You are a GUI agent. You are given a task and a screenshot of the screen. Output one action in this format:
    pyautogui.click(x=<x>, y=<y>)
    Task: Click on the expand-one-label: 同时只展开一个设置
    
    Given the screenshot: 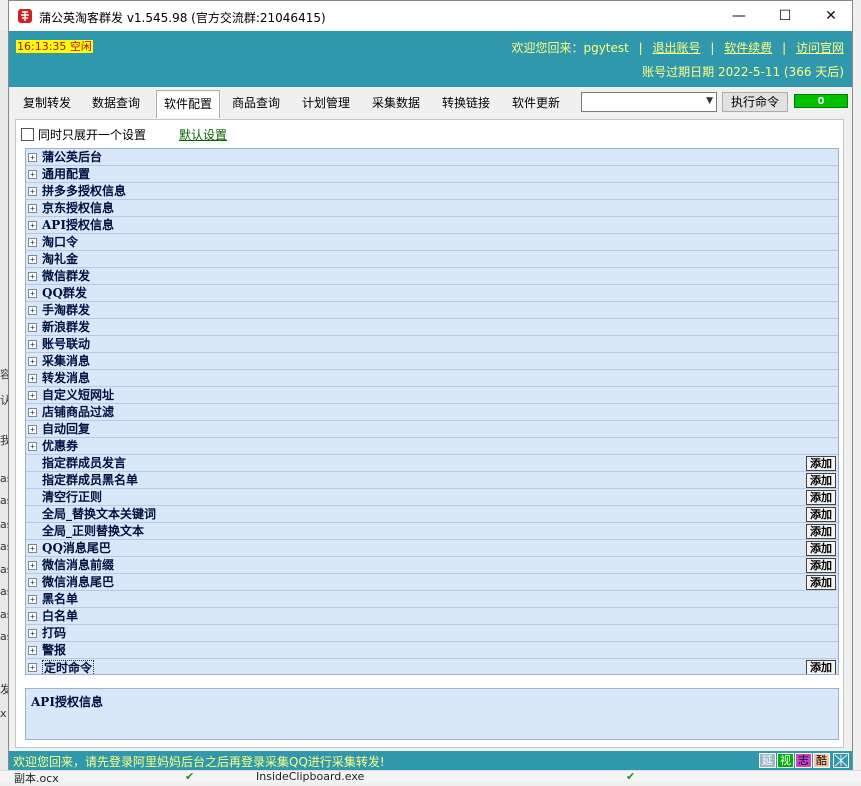 What is the action you would take?
    pyautogui.click(x=92, y=135)
    